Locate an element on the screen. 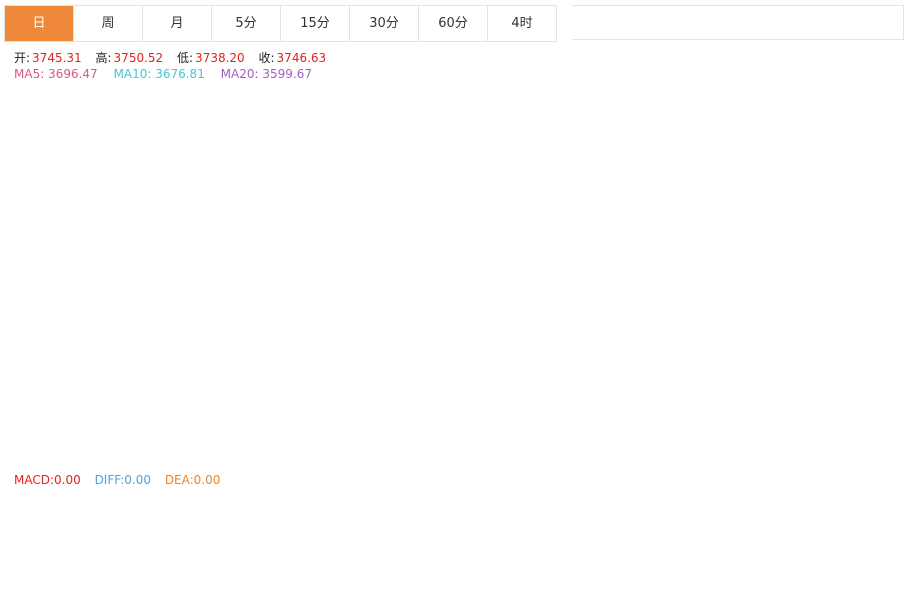  price-tick-label: 3612.94 is located at coordinates (866, 189).